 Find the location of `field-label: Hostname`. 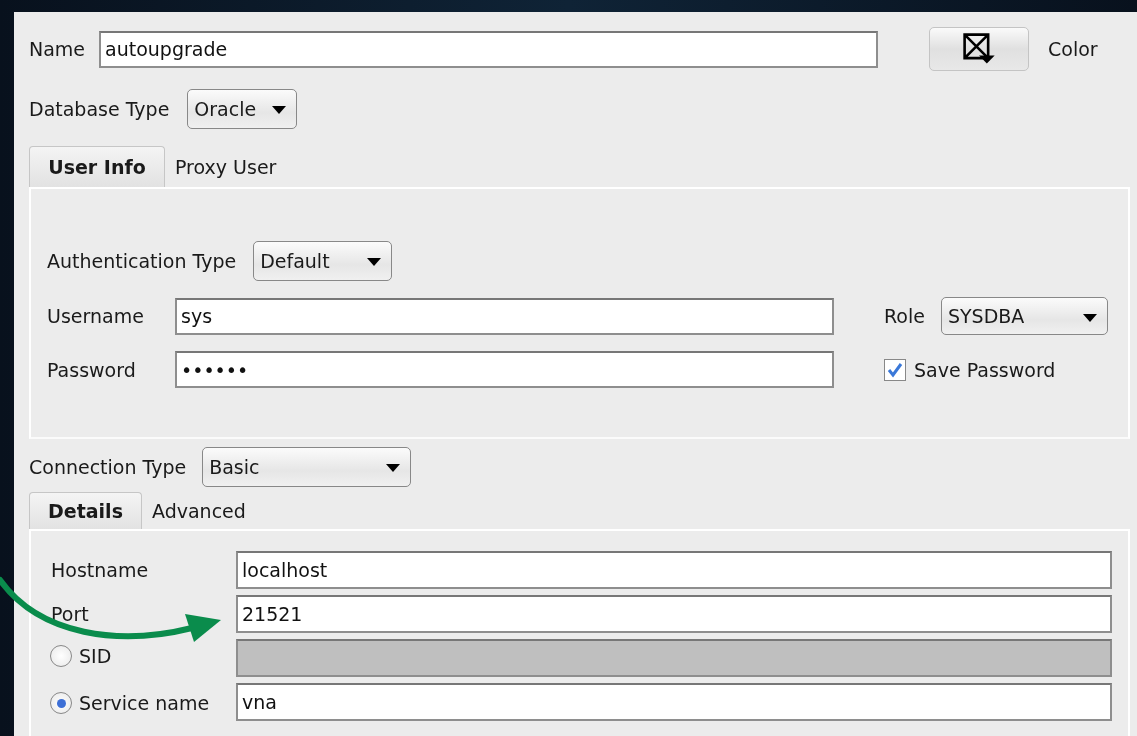

field-label: Hostname is located at coordinates (100, 570).